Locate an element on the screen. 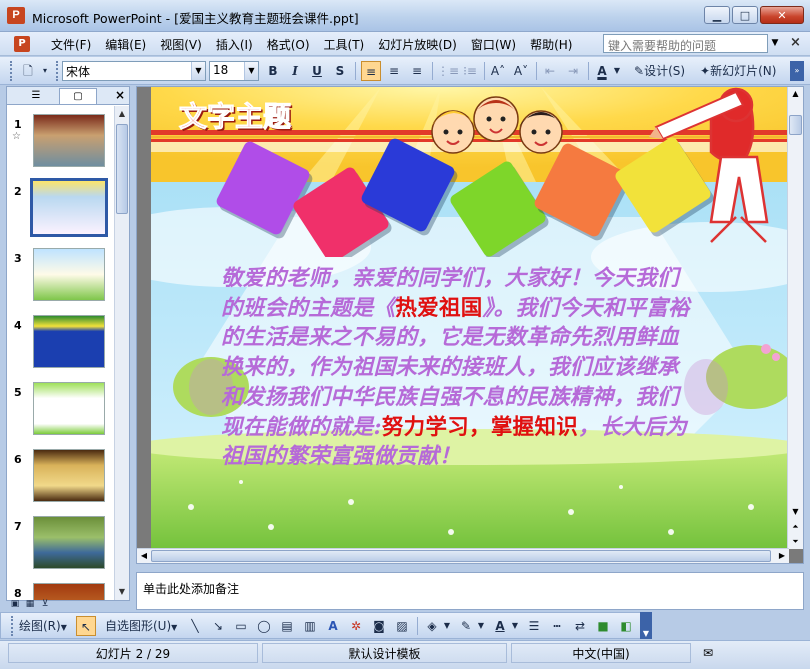 The height and width of the screenshot is (669, 810). new-slide-button: ✦新幻灯片(N) is located at coordinates (738, 71).